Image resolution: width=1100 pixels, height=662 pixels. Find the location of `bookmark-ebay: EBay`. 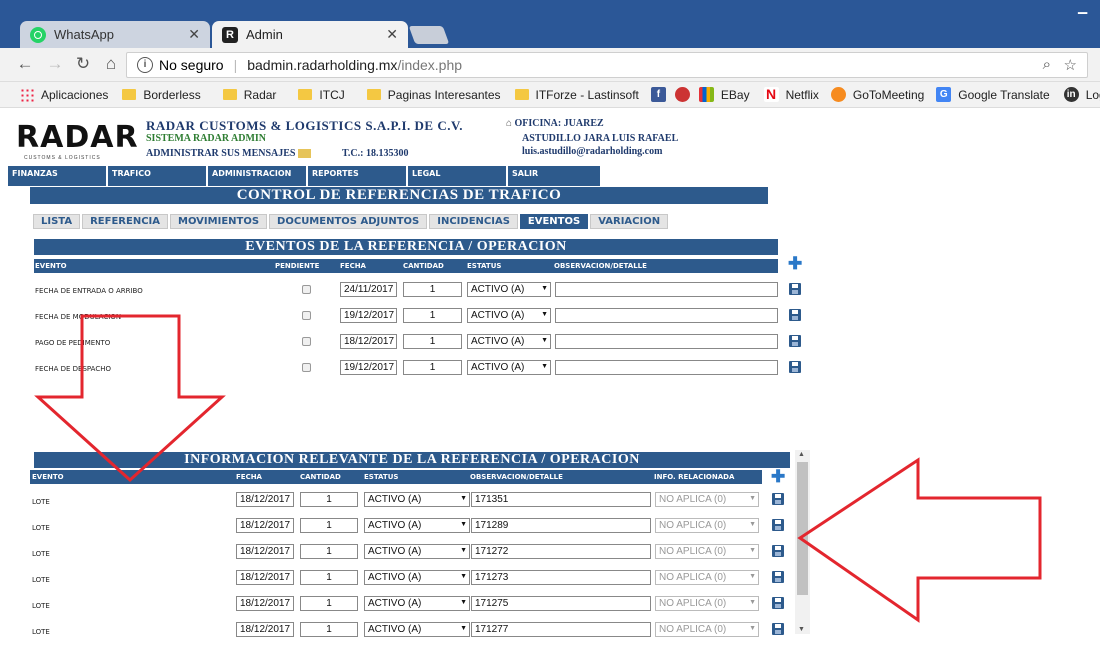

bookmark-ebay: EBay is located at coordinates (724, 94).